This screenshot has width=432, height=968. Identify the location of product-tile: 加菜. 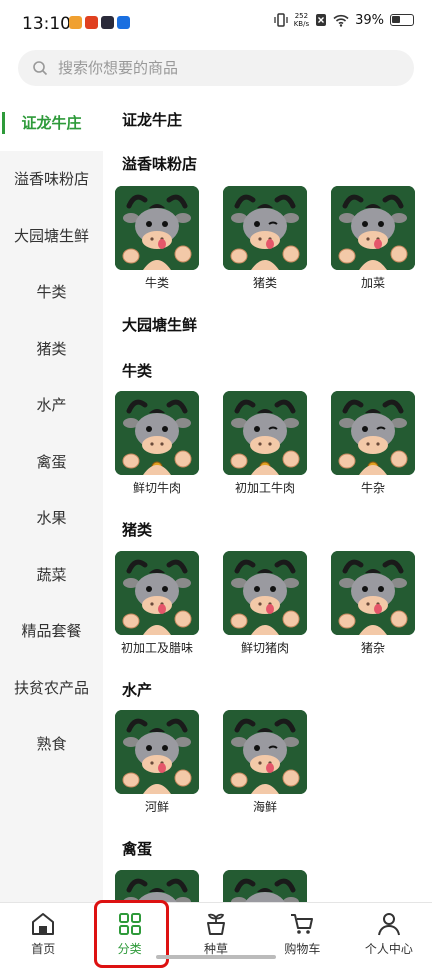
(373, 238).